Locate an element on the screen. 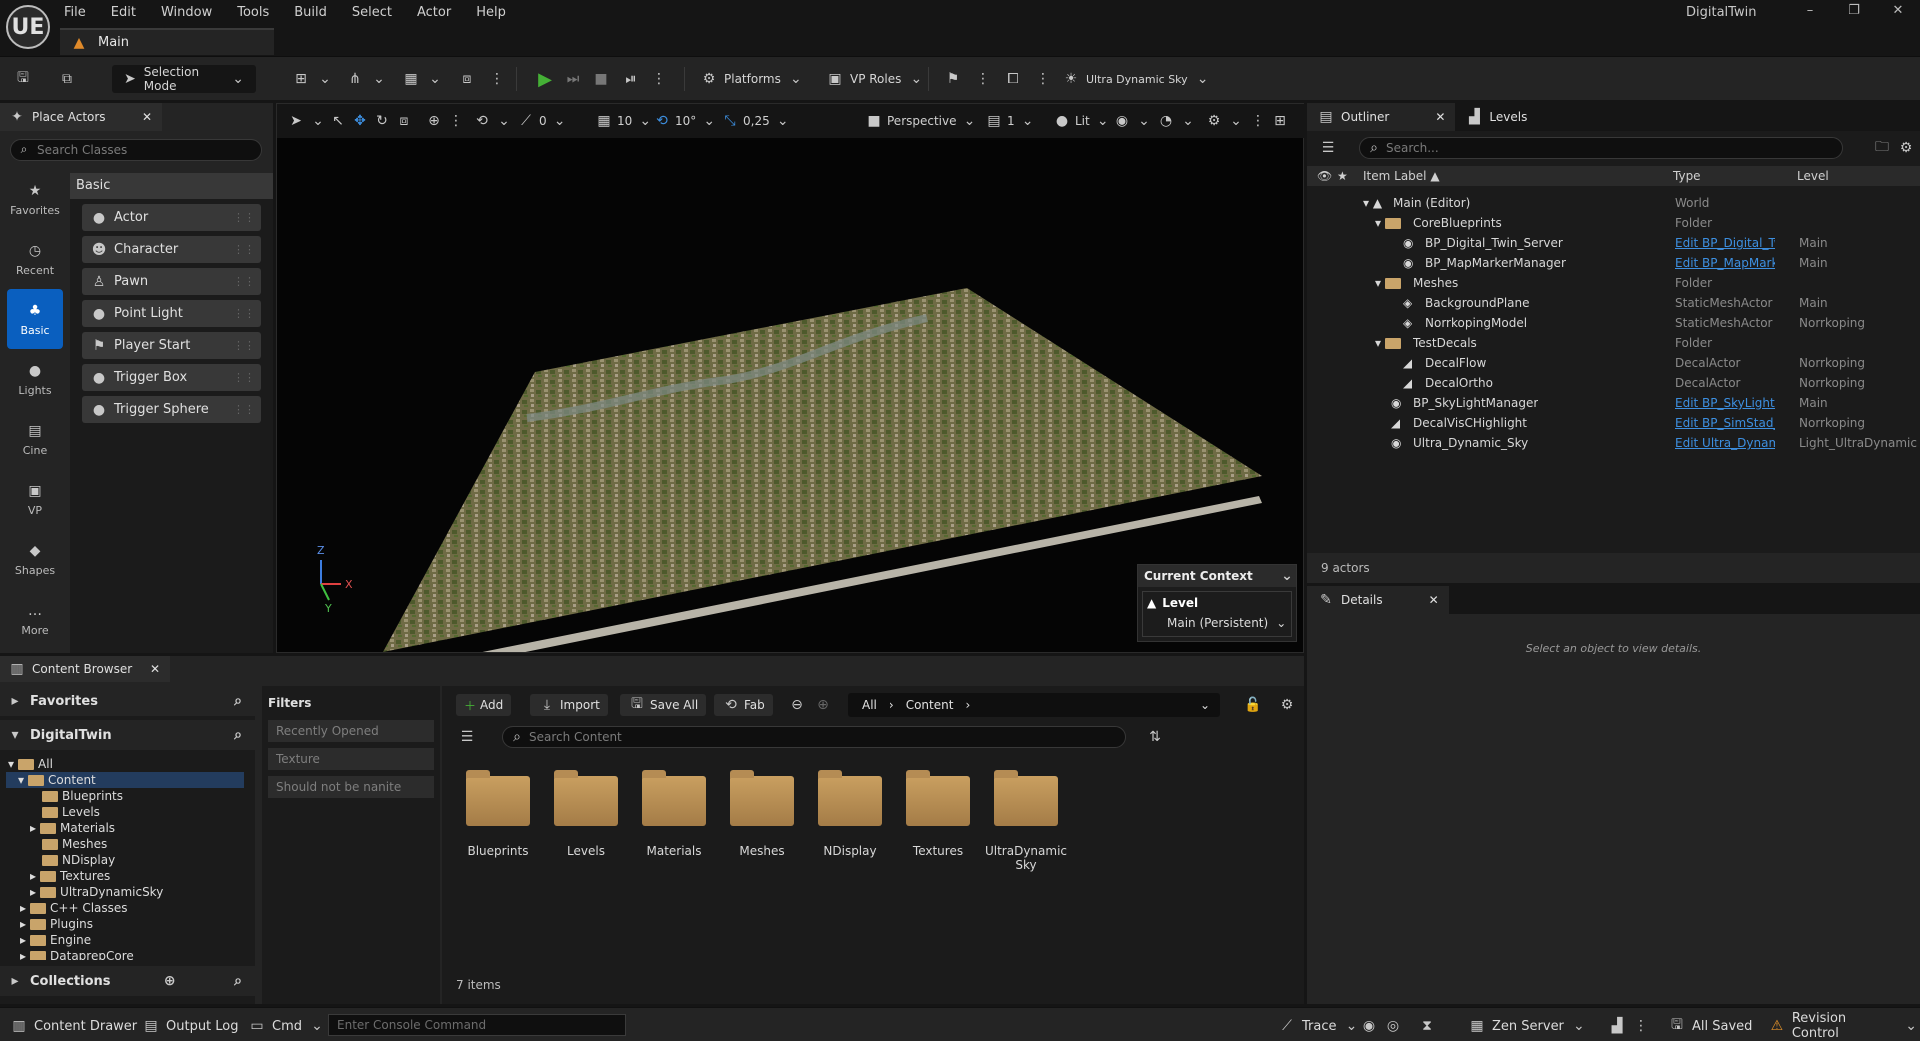  layout-icon: ⊞ is located at coordinates (1280, 121).